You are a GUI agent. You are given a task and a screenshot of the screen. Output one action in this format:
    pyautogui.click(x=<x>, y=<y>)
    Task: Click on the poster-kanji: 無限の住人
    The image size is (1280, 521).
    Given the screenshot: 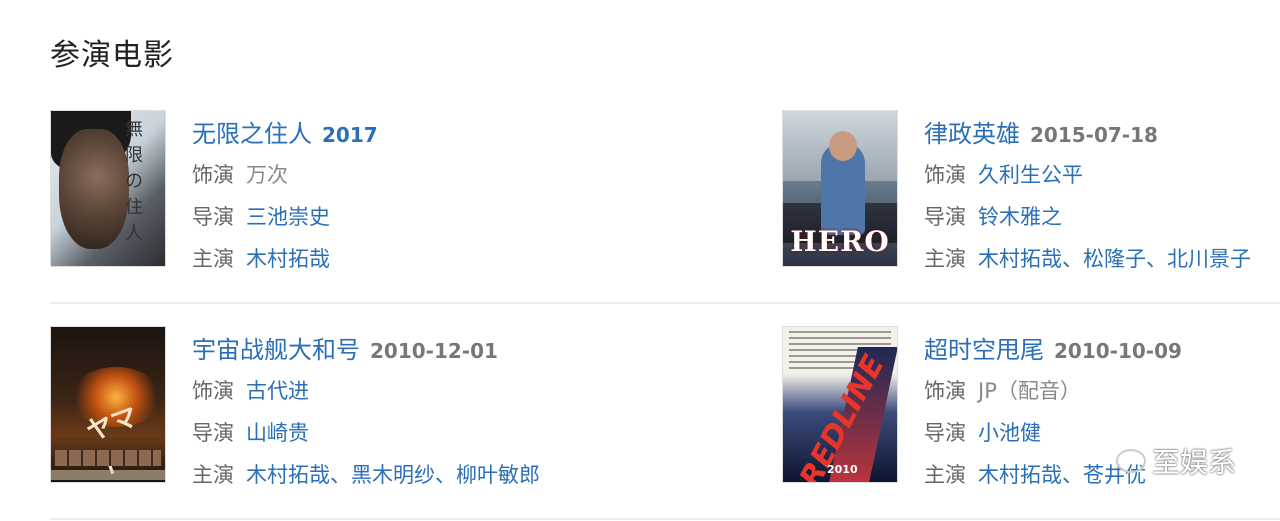 What is the action you would take?
    pyautogui.click(x=134, y=181)
    